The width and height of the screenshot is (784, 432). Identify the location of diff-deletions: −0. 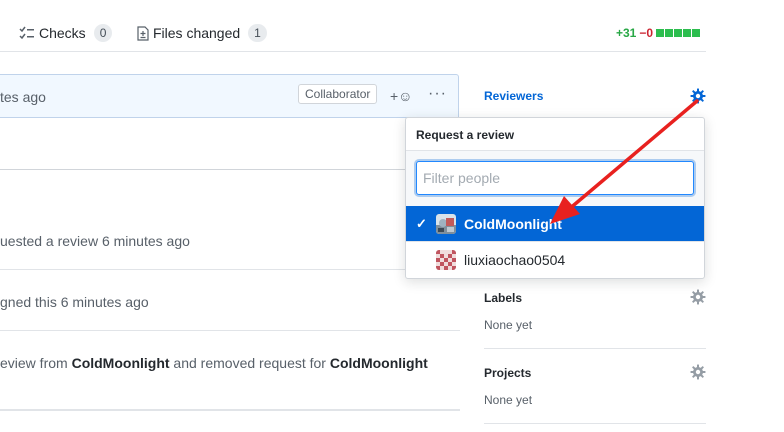
(646, 33).